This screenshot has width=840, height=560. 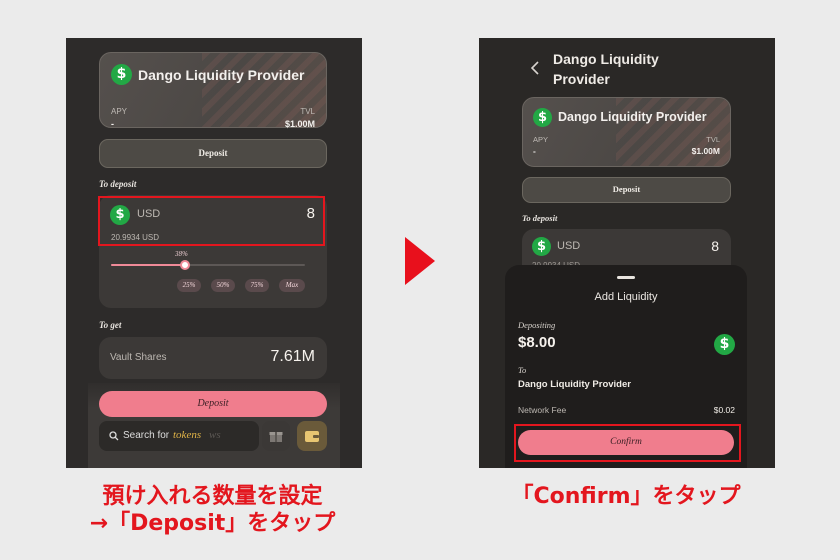 I want to click on deposit-amount: $8.00, so click(x=537, y=342).